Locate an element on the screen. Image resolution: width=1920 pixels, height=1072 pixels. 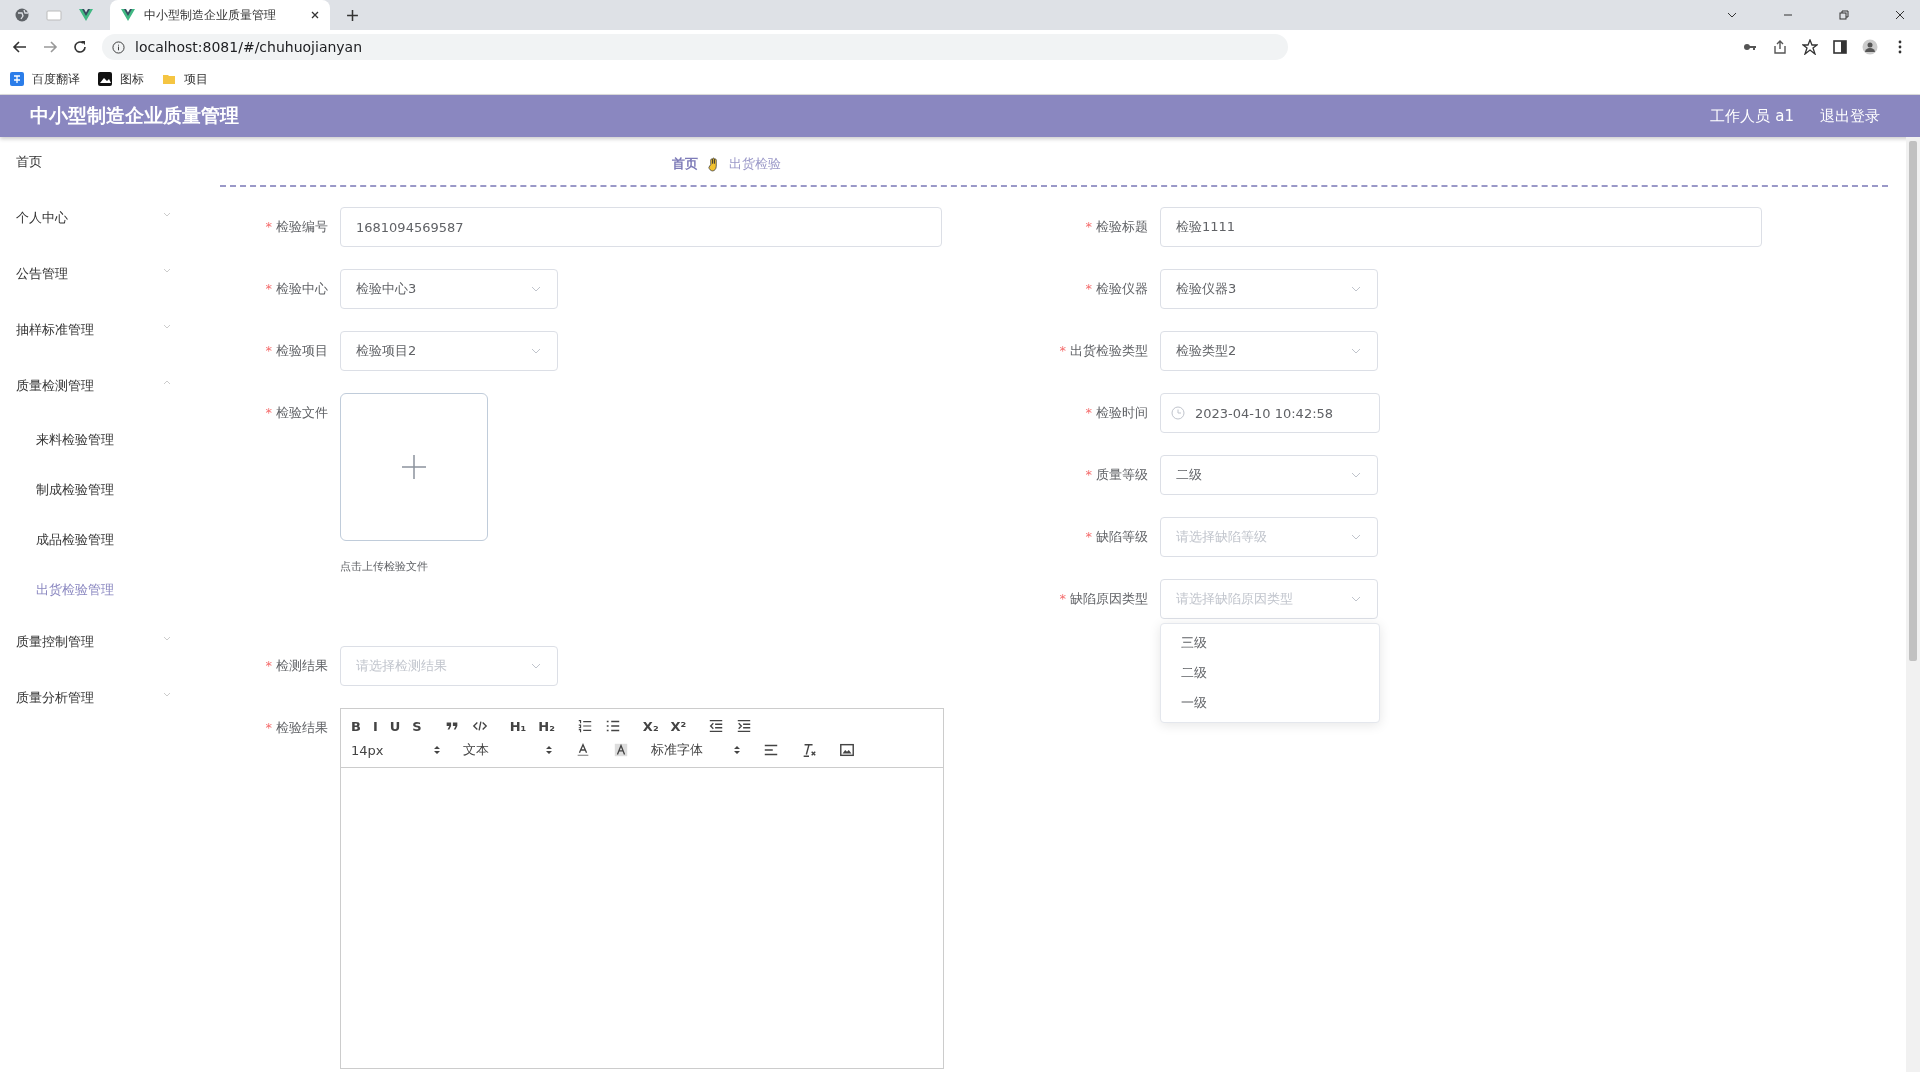
field-label: 质量等级 is located at coordinates (1122, 474).